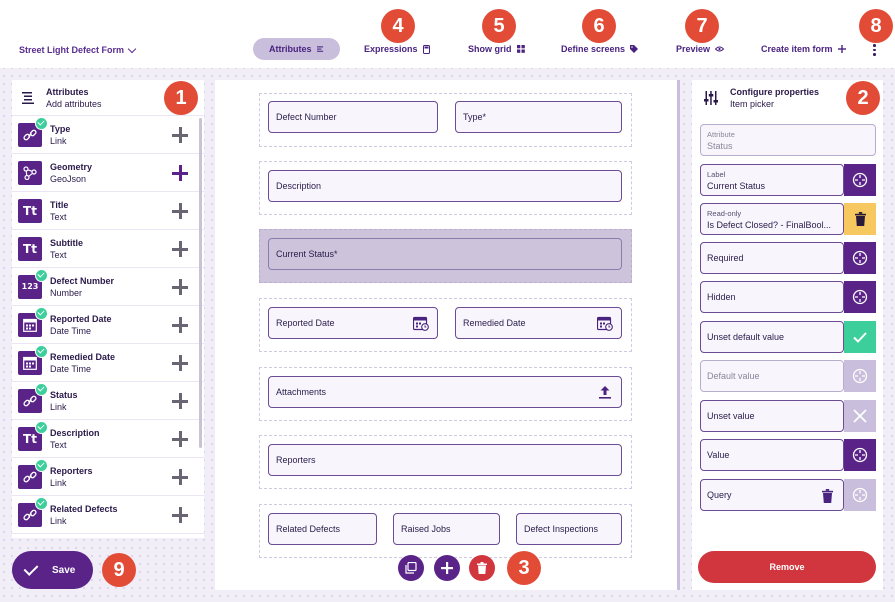 Image resolution: width=895 pixels, height=602 pixels. What do you see at coordinates (482, 568) in the screenshot?
I see `delete-row-button` at bounding box center [482, 568].